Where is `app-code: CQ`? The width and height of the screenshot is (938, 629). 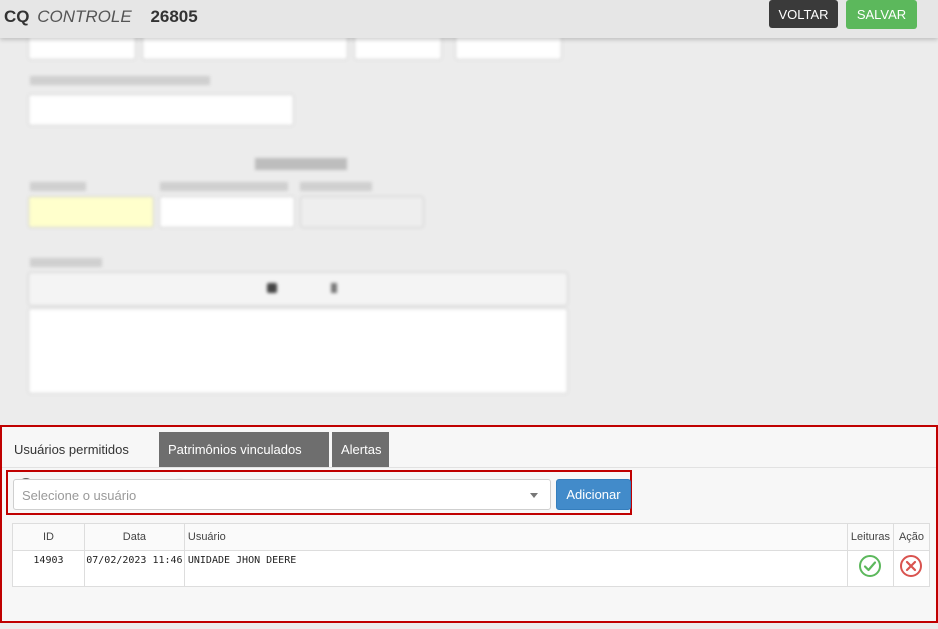 app-code: CQ is located at coordinates (17, 16).